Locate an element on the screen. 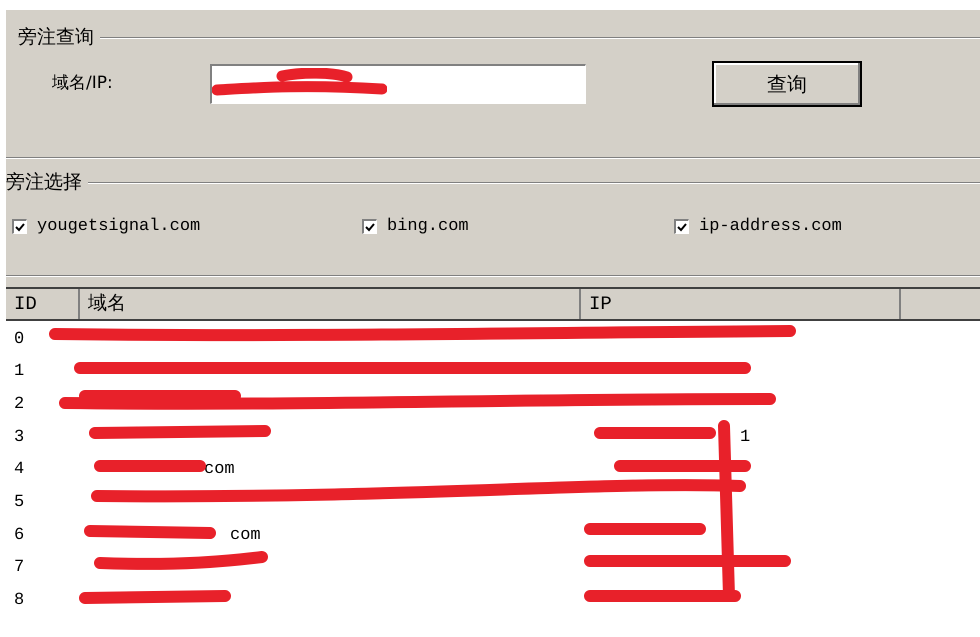 Image resolution: width=980 pixels, height=637 pixels. source-label: yougetsignal.com is located at coordinates (118, 227).